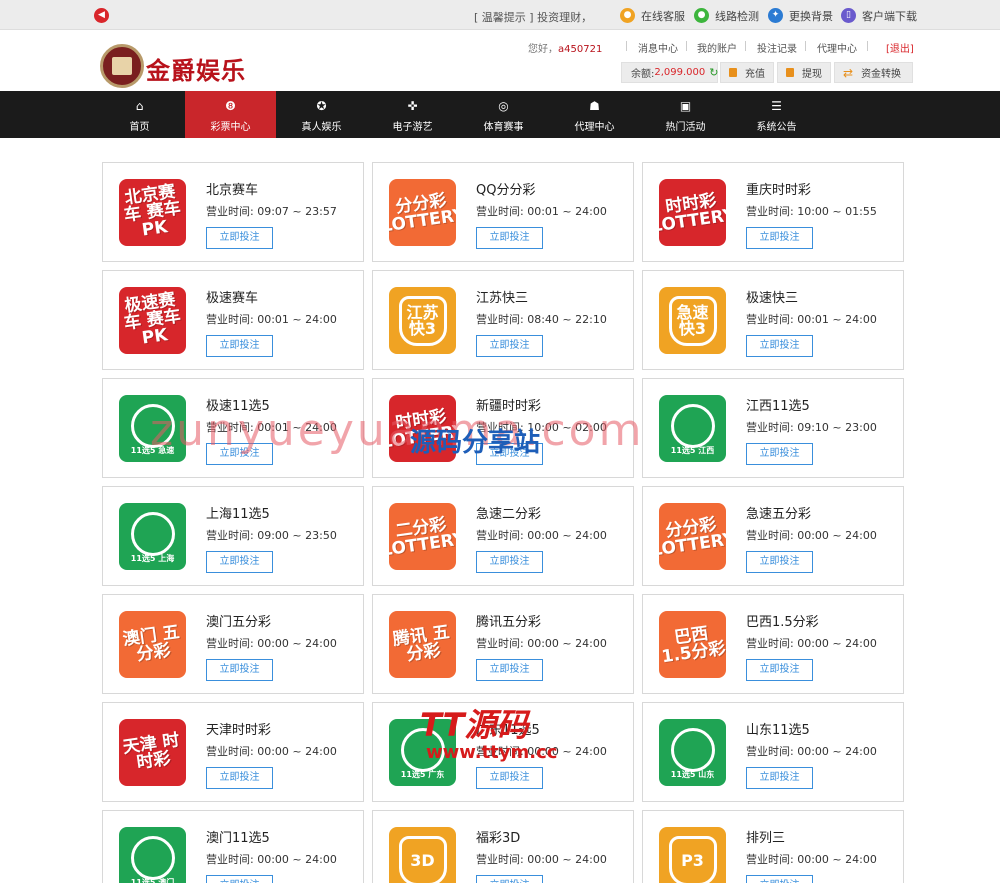 This screenshot has height=883, width=1000. What do you see at coordinates (772, 296) in the screenshot?
I see `game-name: 极速快三` at bounding box center [772, 296].